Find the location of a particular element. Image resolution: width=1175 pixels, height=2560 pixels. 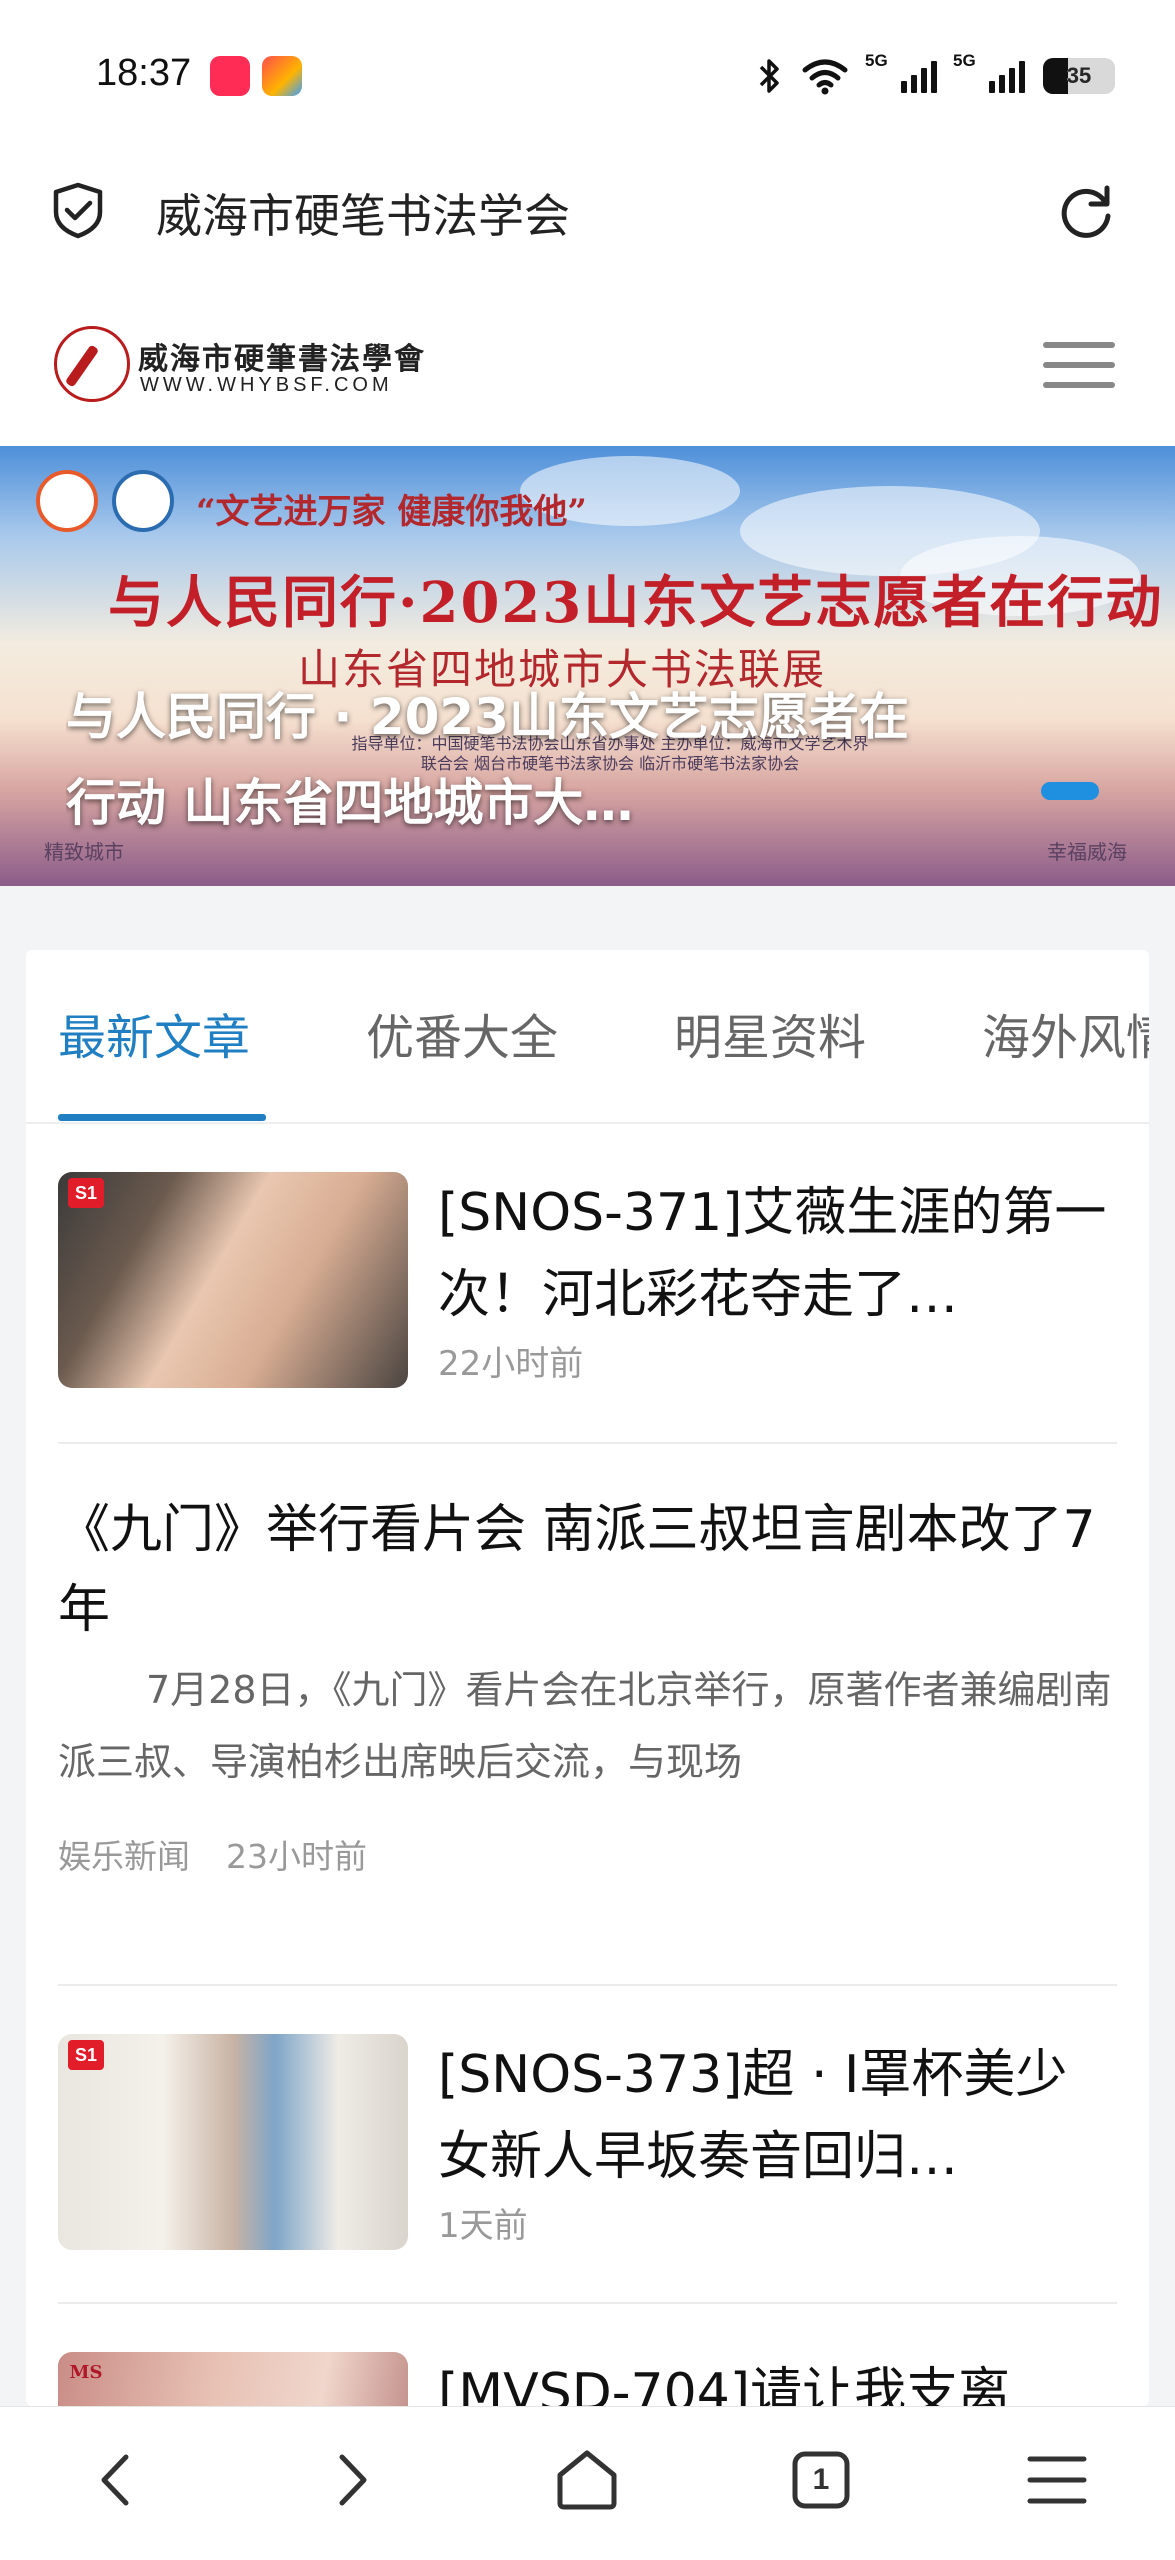

tab-latest: 最新文章 is located at coordinates (154, 1033).